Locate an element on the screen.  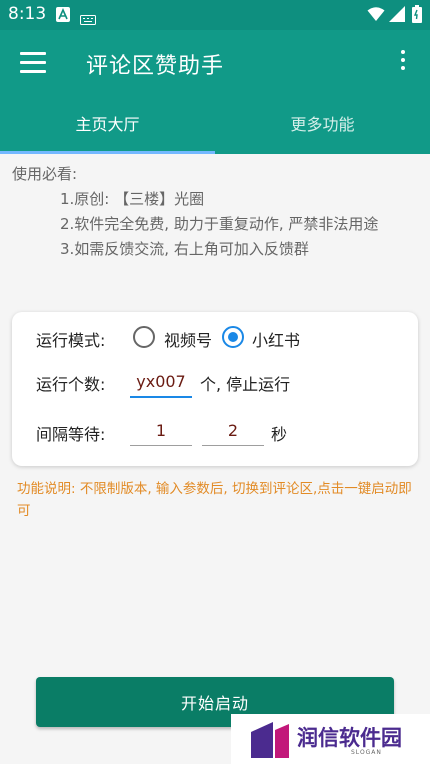
run-count-suffix: 个, 停止运行 is located at coordinates (245, 384).